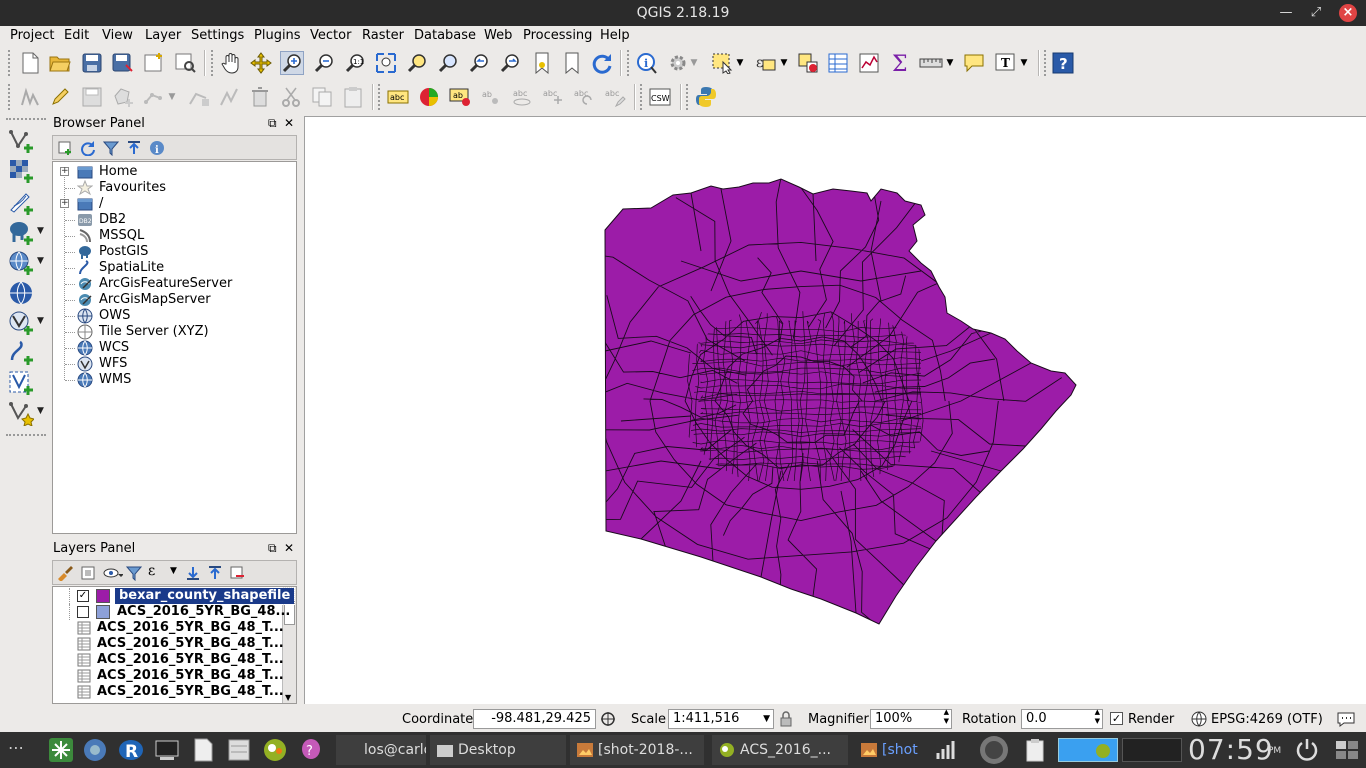 This screenshot has height=768, width=1366. I want to click on new-project-icon, so click(30, 63).